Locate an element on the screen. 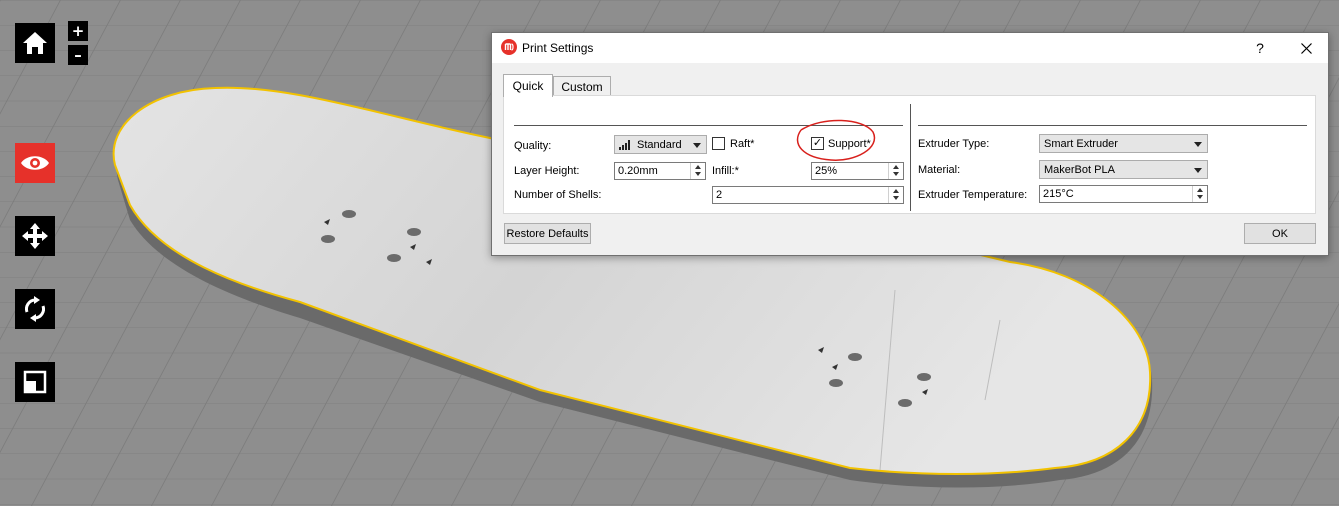 The width and height of the screenshot is (1339, 506). quality-dropdown: Standard is located at coordinates (660, 144).